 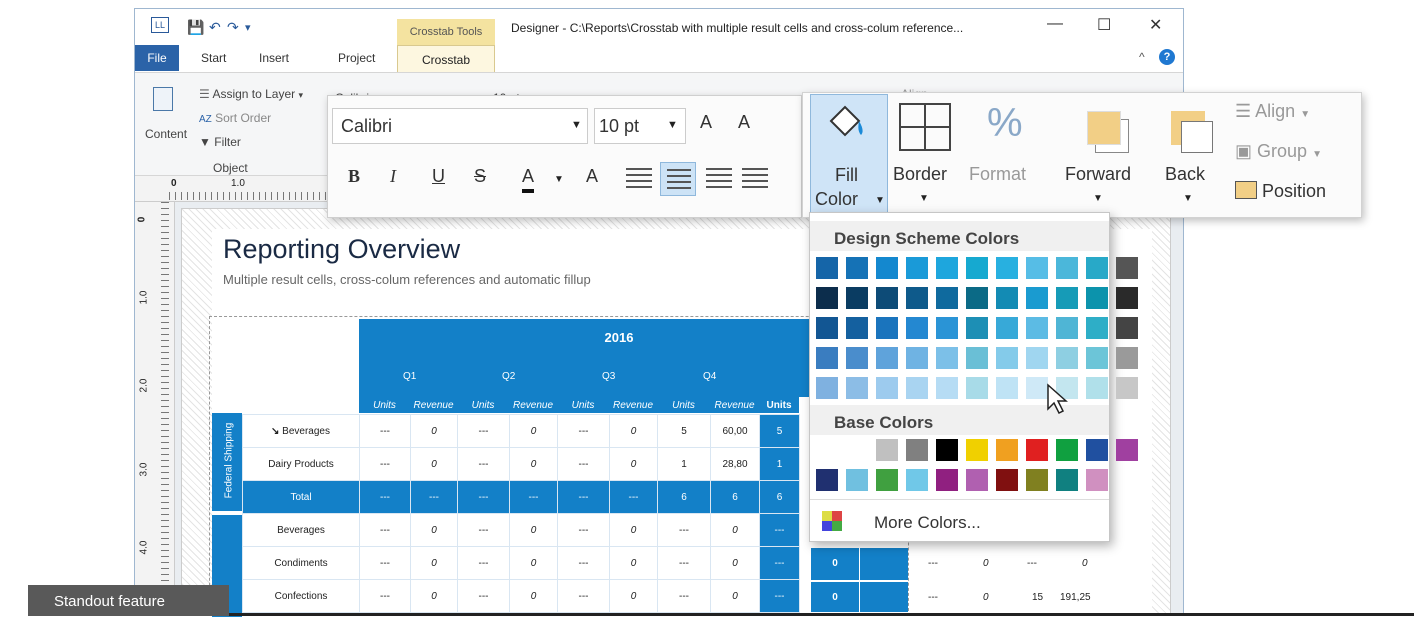 I want to click on save-icon: 💾, so click(x=195, y=27).